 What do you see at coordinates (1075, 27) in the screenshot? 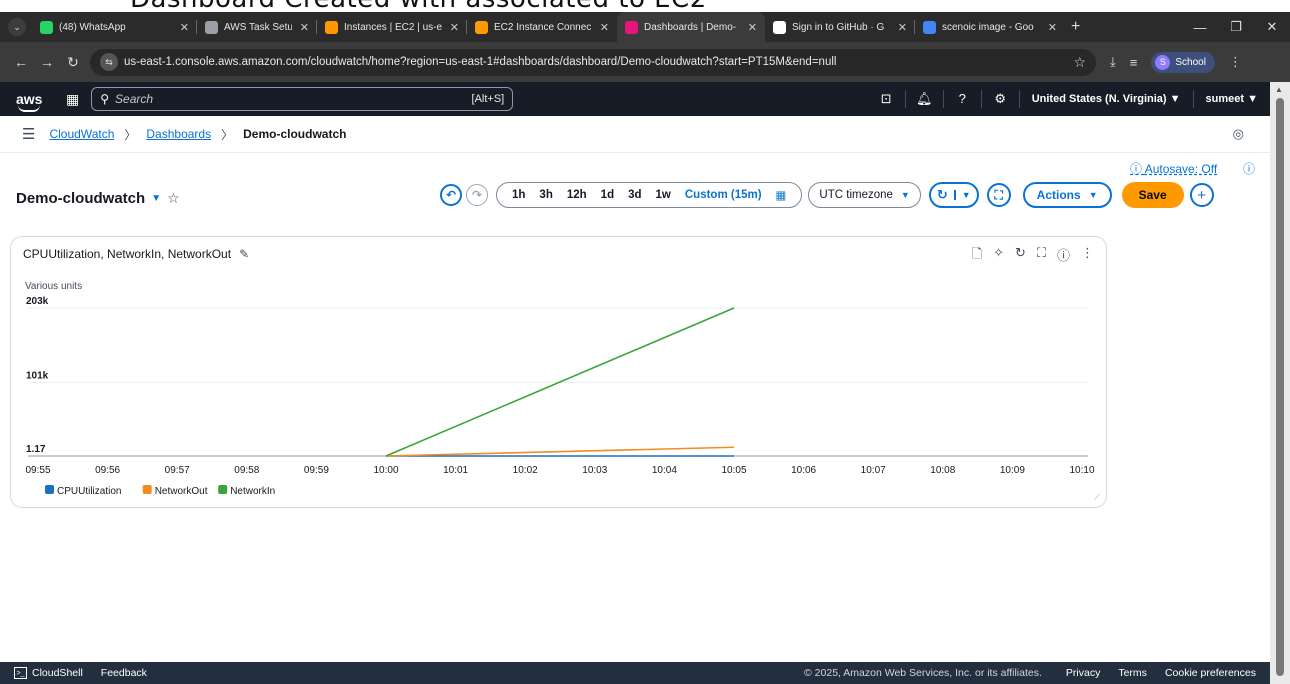
I see `new-tab-button: +` at bounding box center [1075, 27].